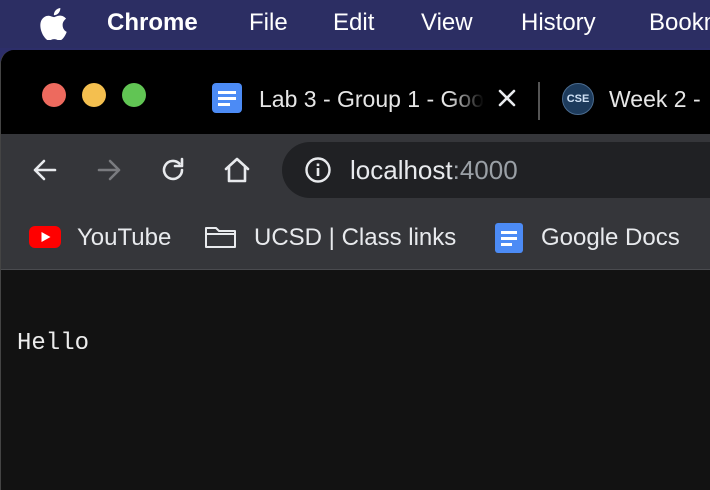 Image resolution: width=710 pixels, height=490 pixels. I want to click on bookmark-google-docs: Google Docs, so click(598, 238).